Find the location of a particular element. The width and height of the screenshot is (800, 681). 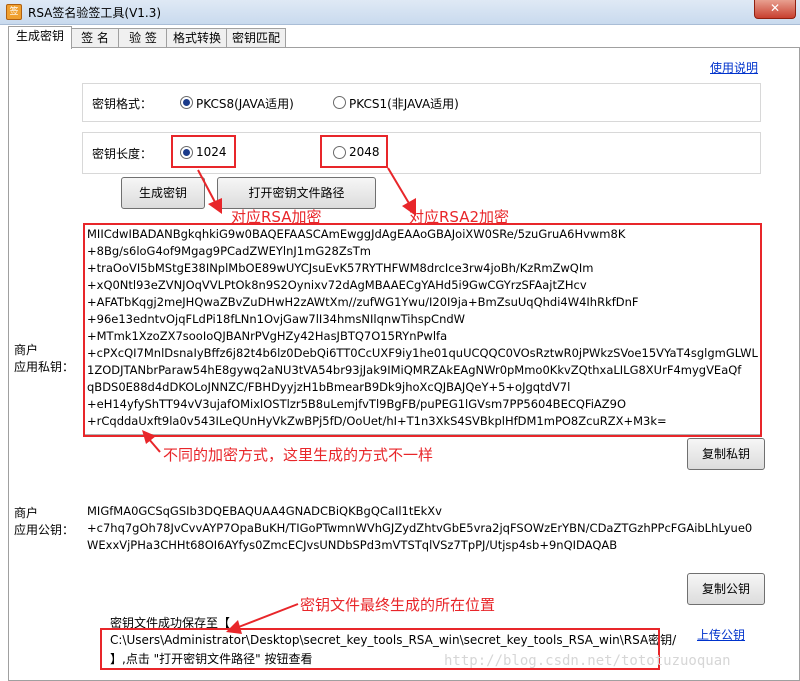

arrowhead-methods is located at coordinates (149, 437).